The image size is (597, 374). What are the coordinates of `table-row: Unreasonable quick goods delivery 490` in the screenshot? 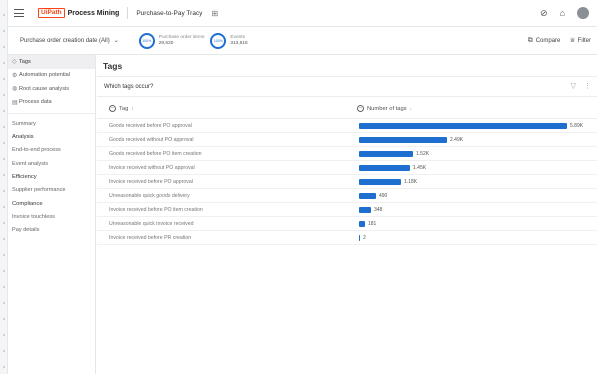 It's located at (347, 196).